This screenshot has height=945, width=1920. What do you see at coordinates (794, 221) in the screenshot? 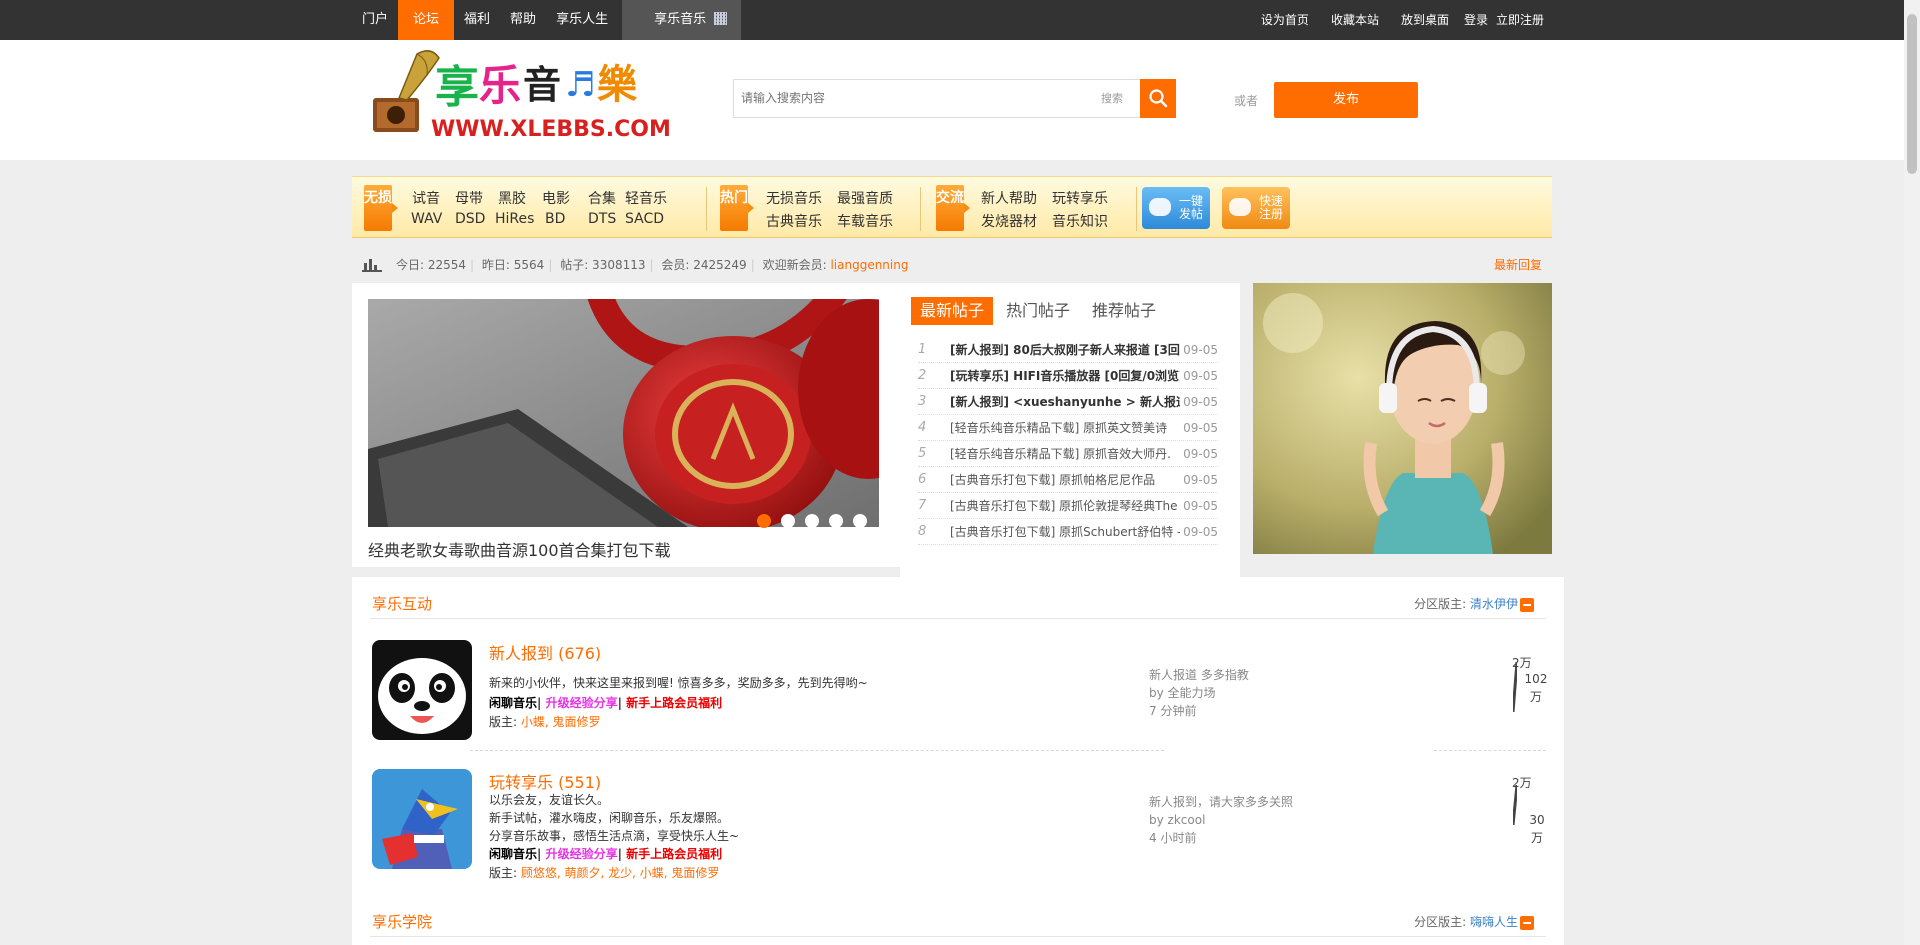
I see `cat-link-classical: 古典音乐` at bounding box center [794, 221].